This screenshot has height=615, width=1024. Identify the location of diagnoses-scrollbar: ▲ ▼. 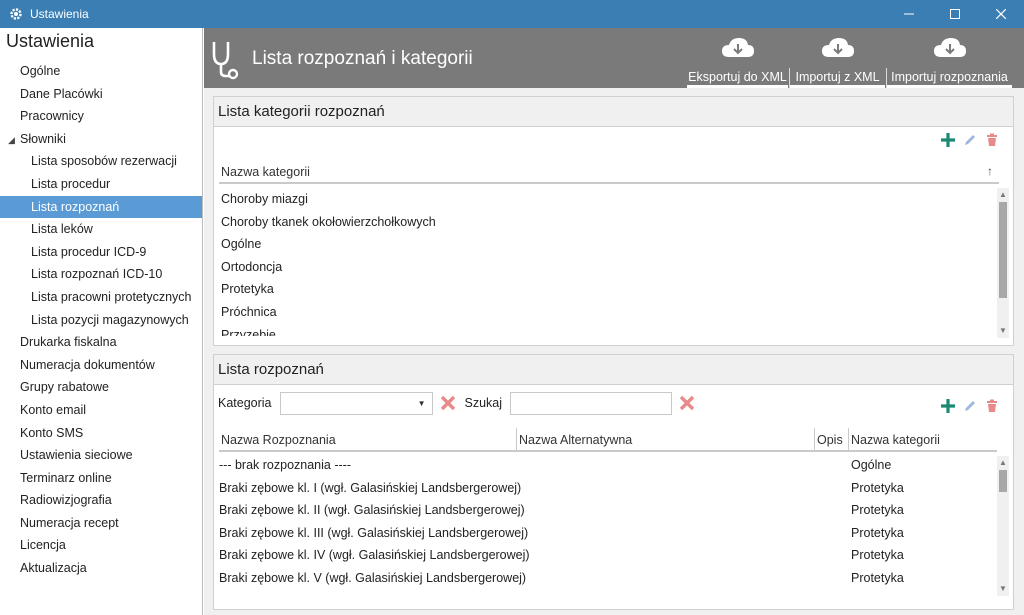
(1003, 526).